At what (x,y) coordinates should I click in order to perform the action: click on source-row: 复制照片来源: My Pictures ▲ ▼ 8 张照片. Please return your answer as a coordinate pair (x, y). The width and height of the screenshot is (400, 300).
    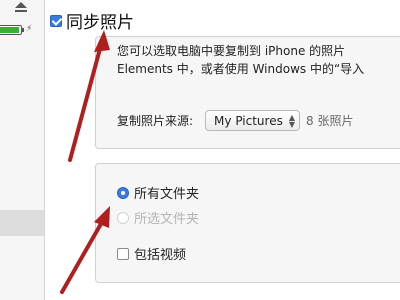
    Looking at the image, I should click on (235, 120).